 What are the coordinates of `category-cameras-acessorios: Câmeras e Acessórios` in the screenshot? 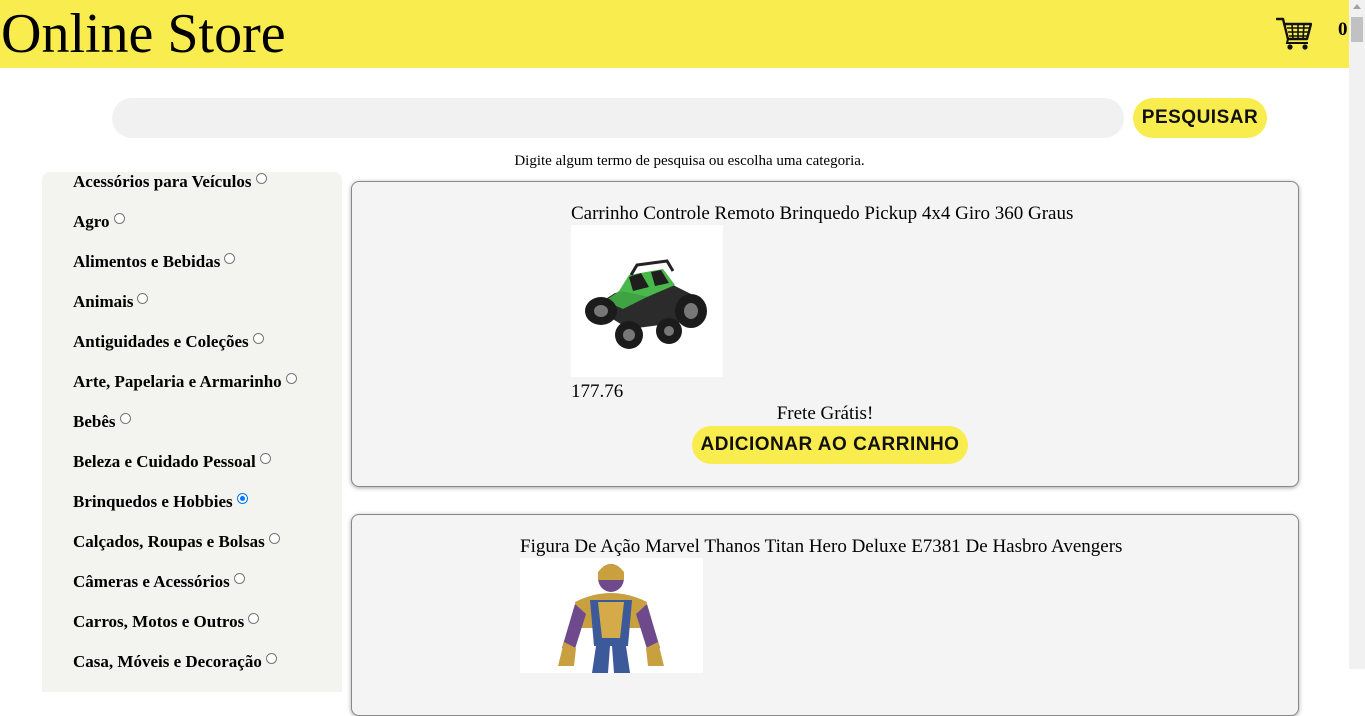 It's located at (159, 582).